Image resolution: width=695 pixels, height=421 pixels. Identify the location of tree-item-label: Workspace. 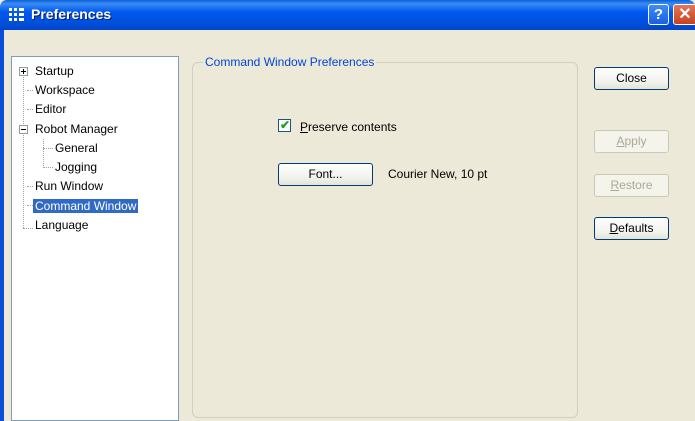
(65, 90).